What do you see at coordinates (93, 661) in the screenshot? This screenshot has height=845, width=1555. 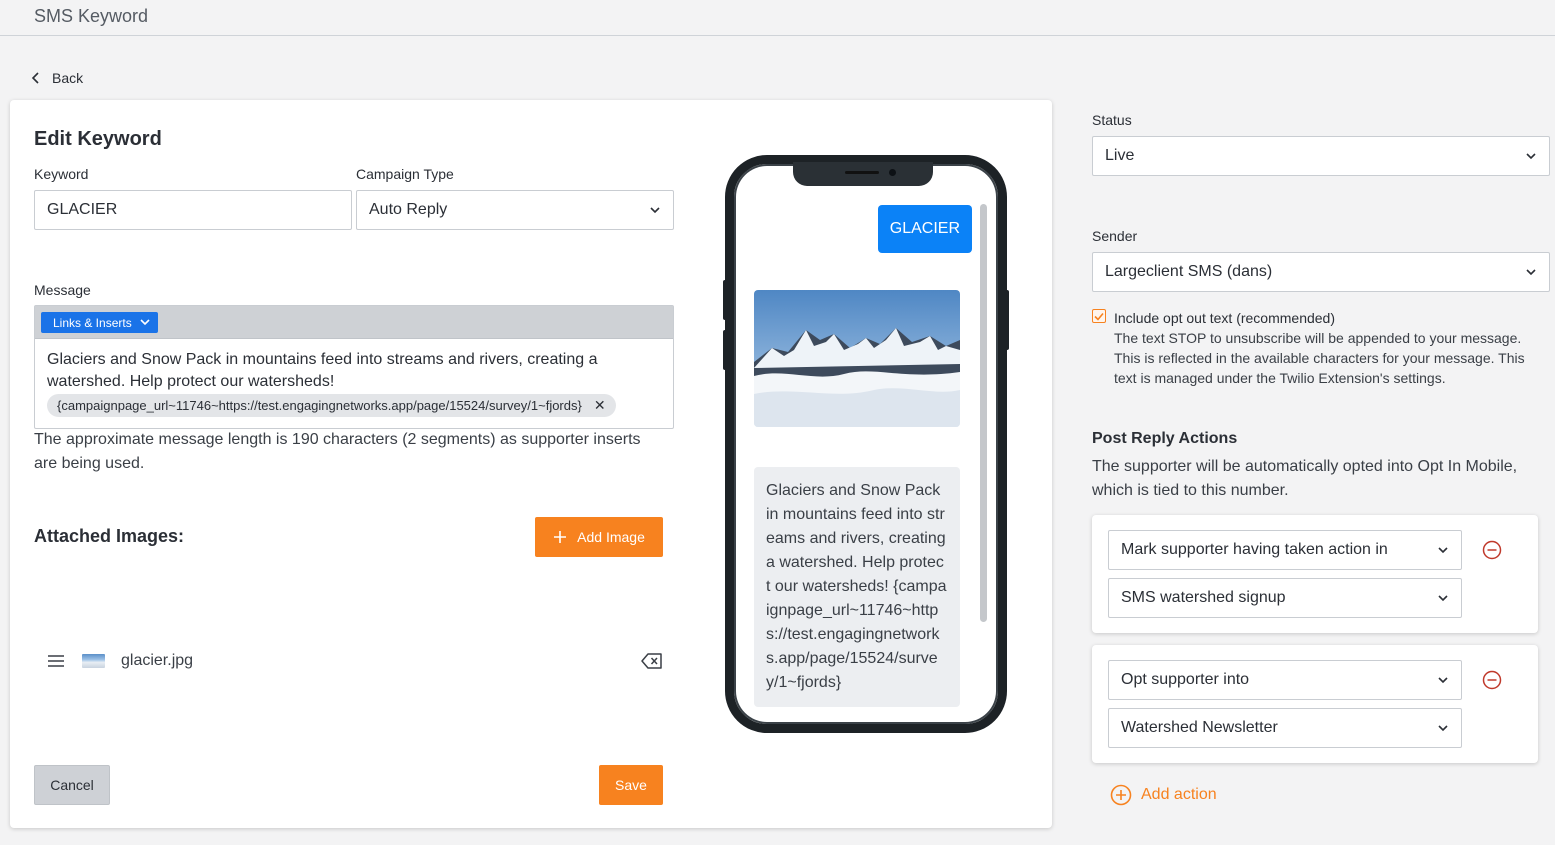 I see `image-thumbnail` at bounding box center [93, 661].